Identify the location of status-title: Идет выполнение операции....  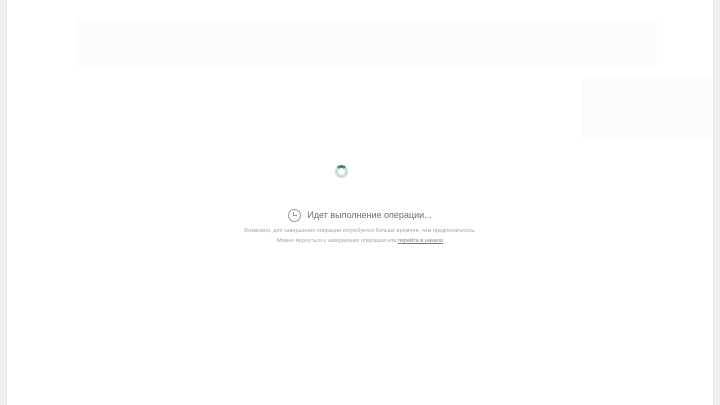
(369, 215).